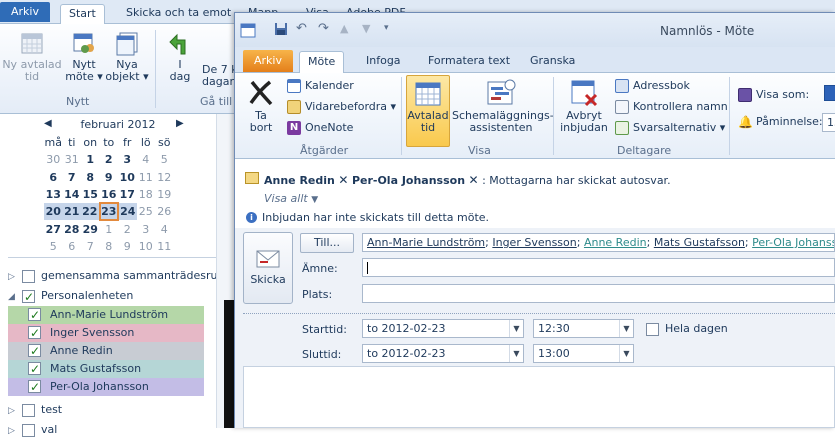 This screenshot has width=835, height=440. Describe the element at coordinates (503, 106) in the screenshot. I see `scheduling-assistant-button: Schemaläggnings- assistenten` at that location.